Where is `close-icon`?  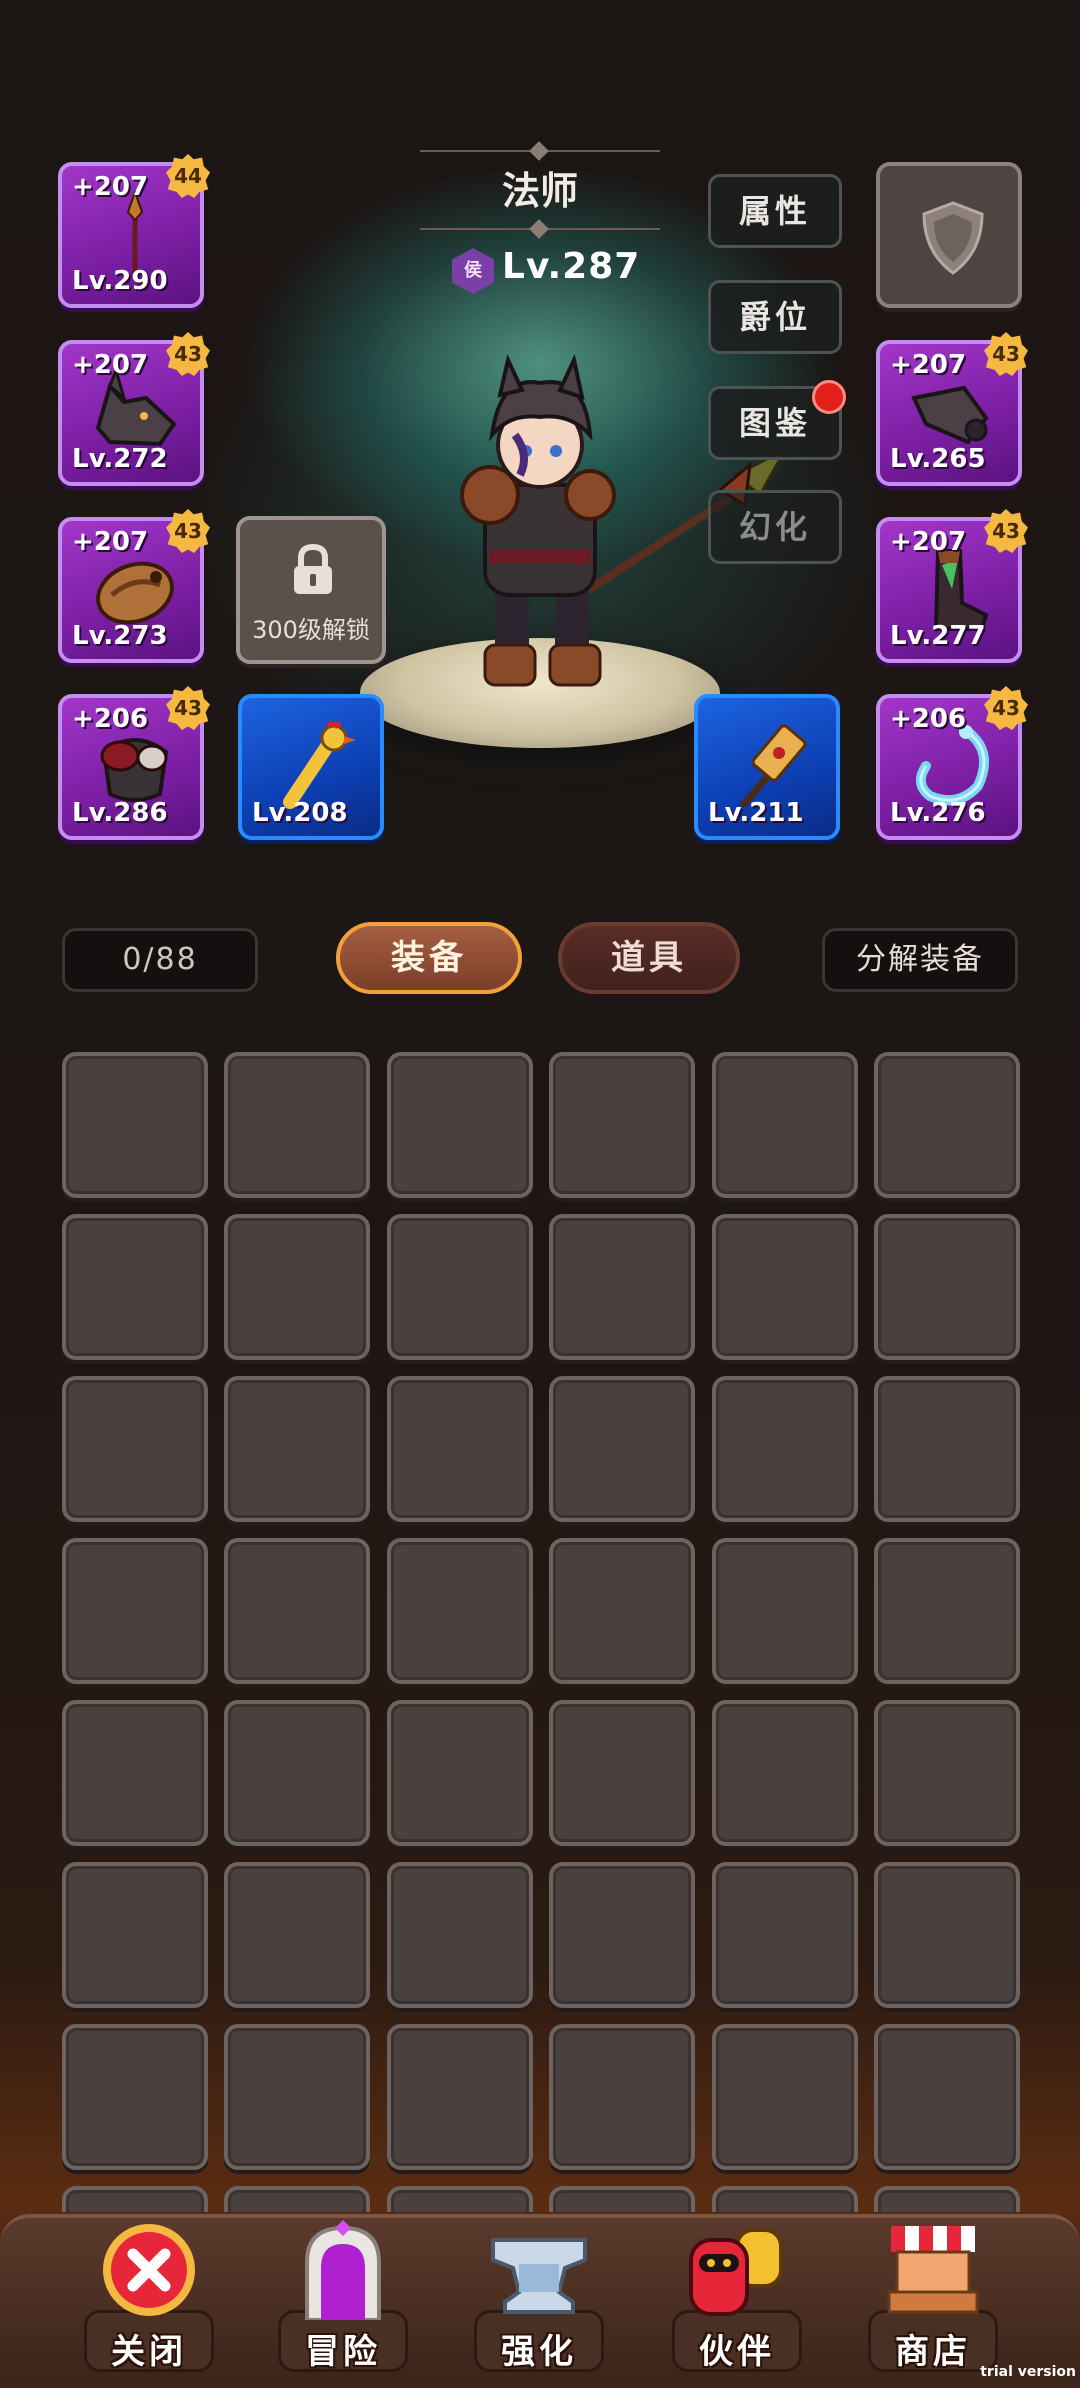 close-icon is located at coordinates (149, 2270).